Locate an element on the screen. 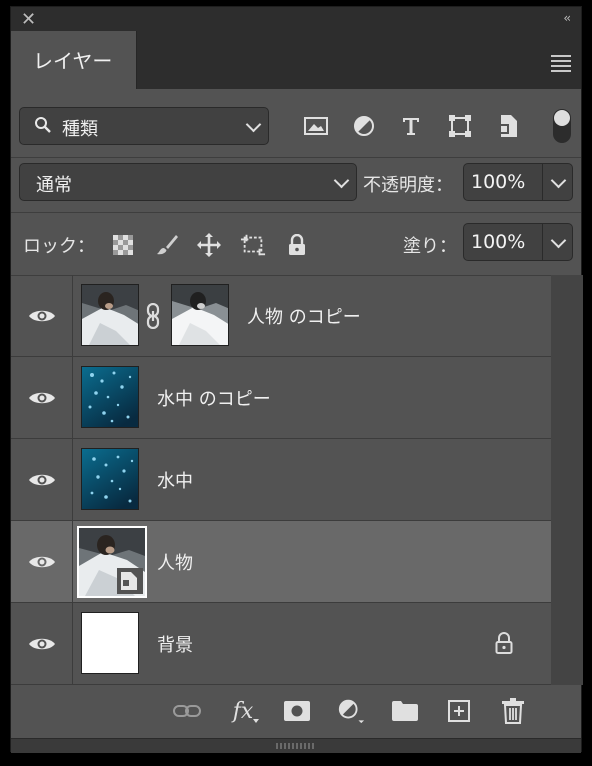 This screenshot has width=592, height=766. layer-name: 人物 is located at coordinates (175, 562).